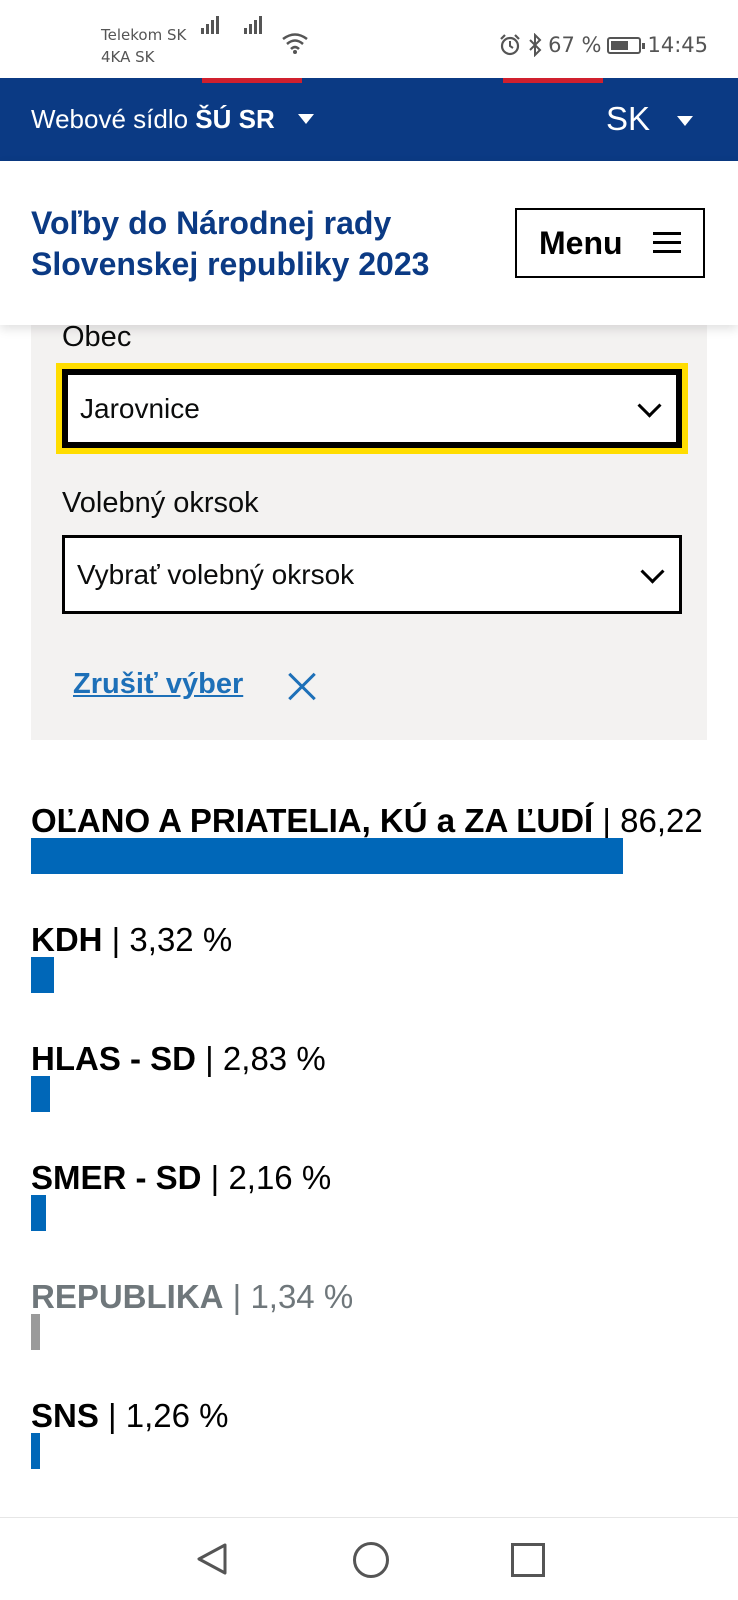  What do you see at coordinates (252, 80) in the screenshot?
I see `flag-stripe-red` at bounding box center [252, 80].